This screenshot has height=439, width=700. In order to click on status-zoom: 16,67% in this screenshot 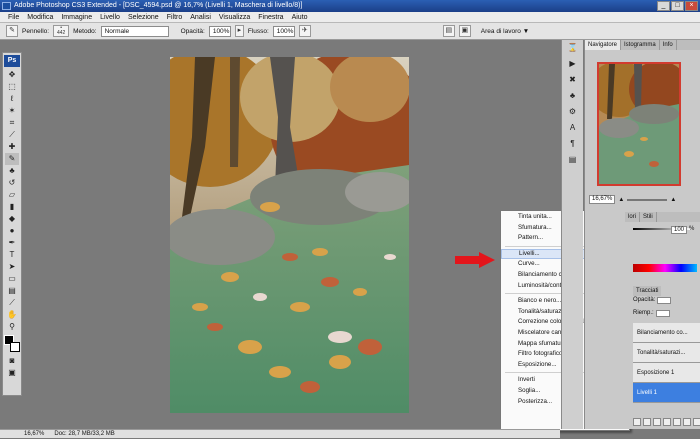, I will do `click(34, 434)`.